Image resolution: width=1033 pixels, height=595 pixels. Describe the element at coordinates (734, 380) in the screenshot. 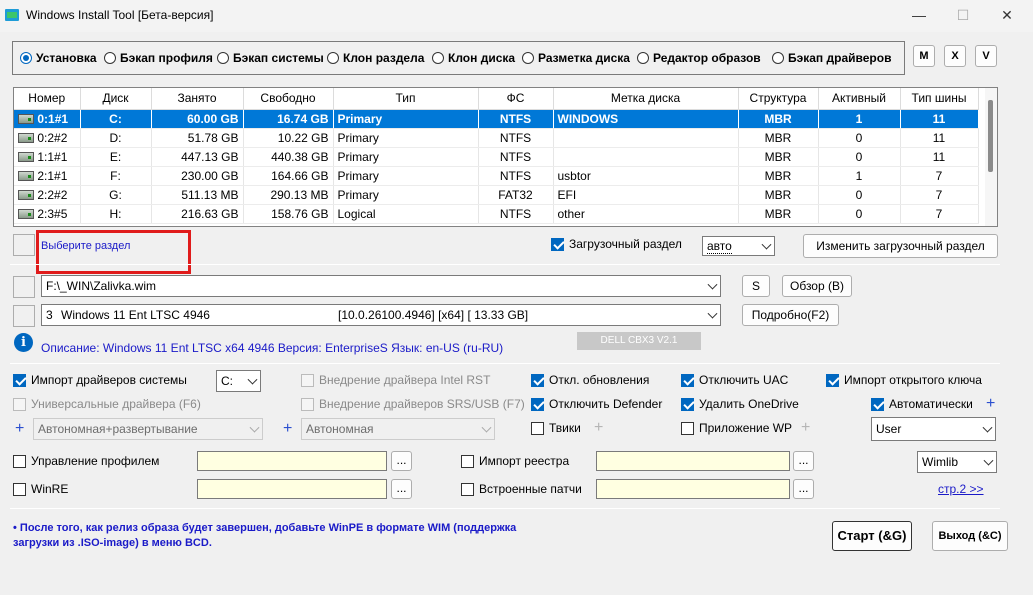

I see `disable-uac-checkbox: Отключить UAC` at that location.